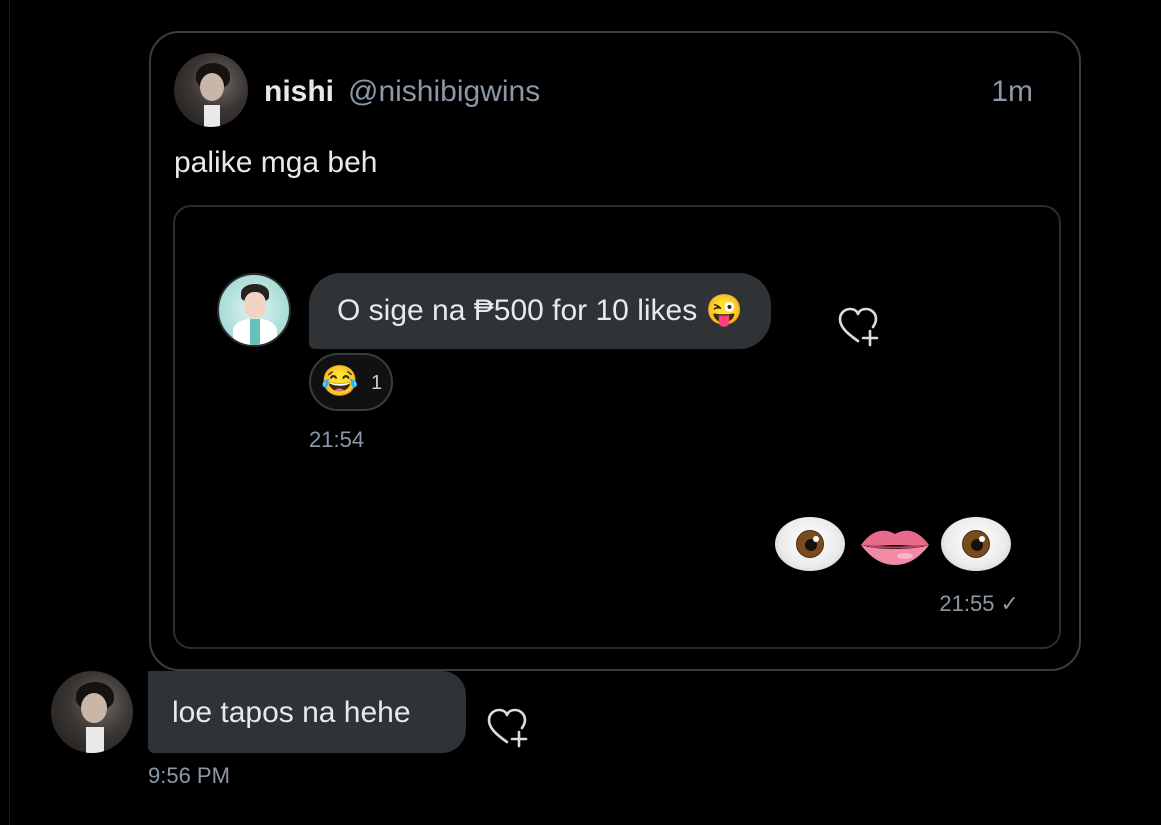 This screenshot has width=1161, height=825. What do you see at coordinates (92, 712) in the screenshot?
I see `sender-avatar` at bounding box center [92, 712].